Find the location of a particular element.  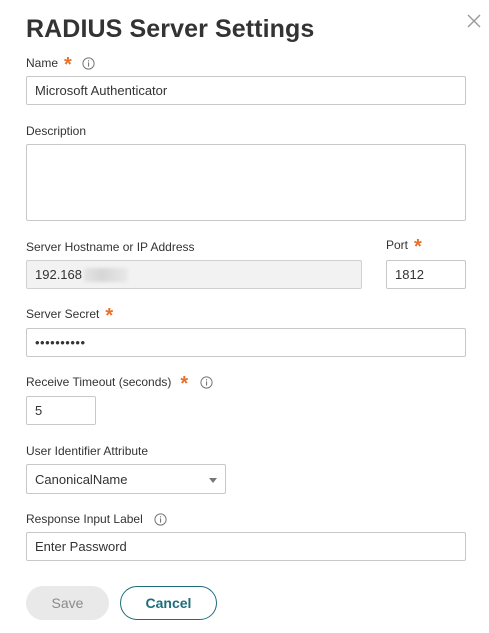

secret-label-row: Server Secret * is located at coordinates (70, 316).